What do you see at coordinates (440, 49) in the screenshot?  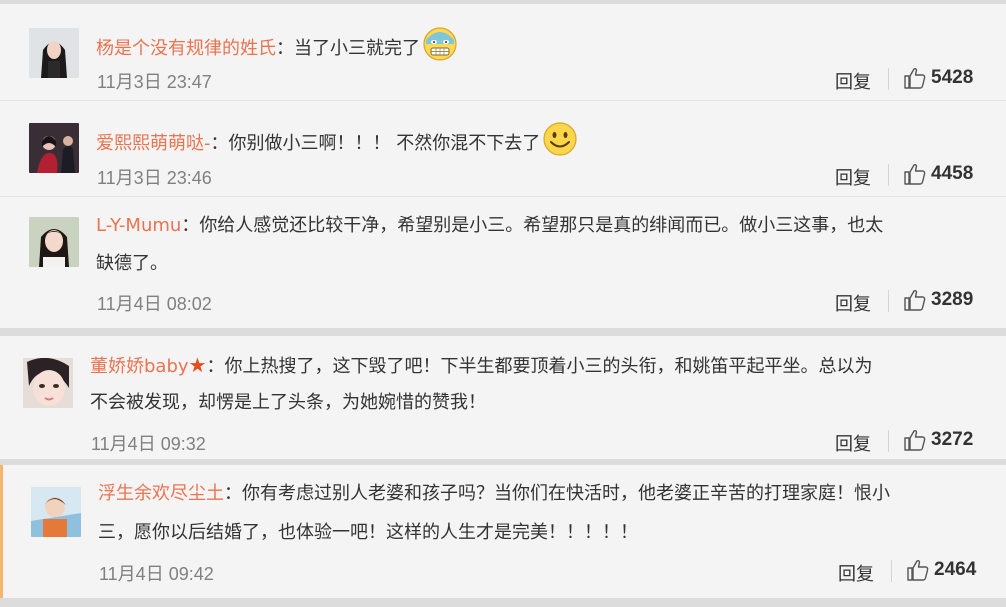 I see `grimace-emoji-icon` at bounding box center [440, 49].